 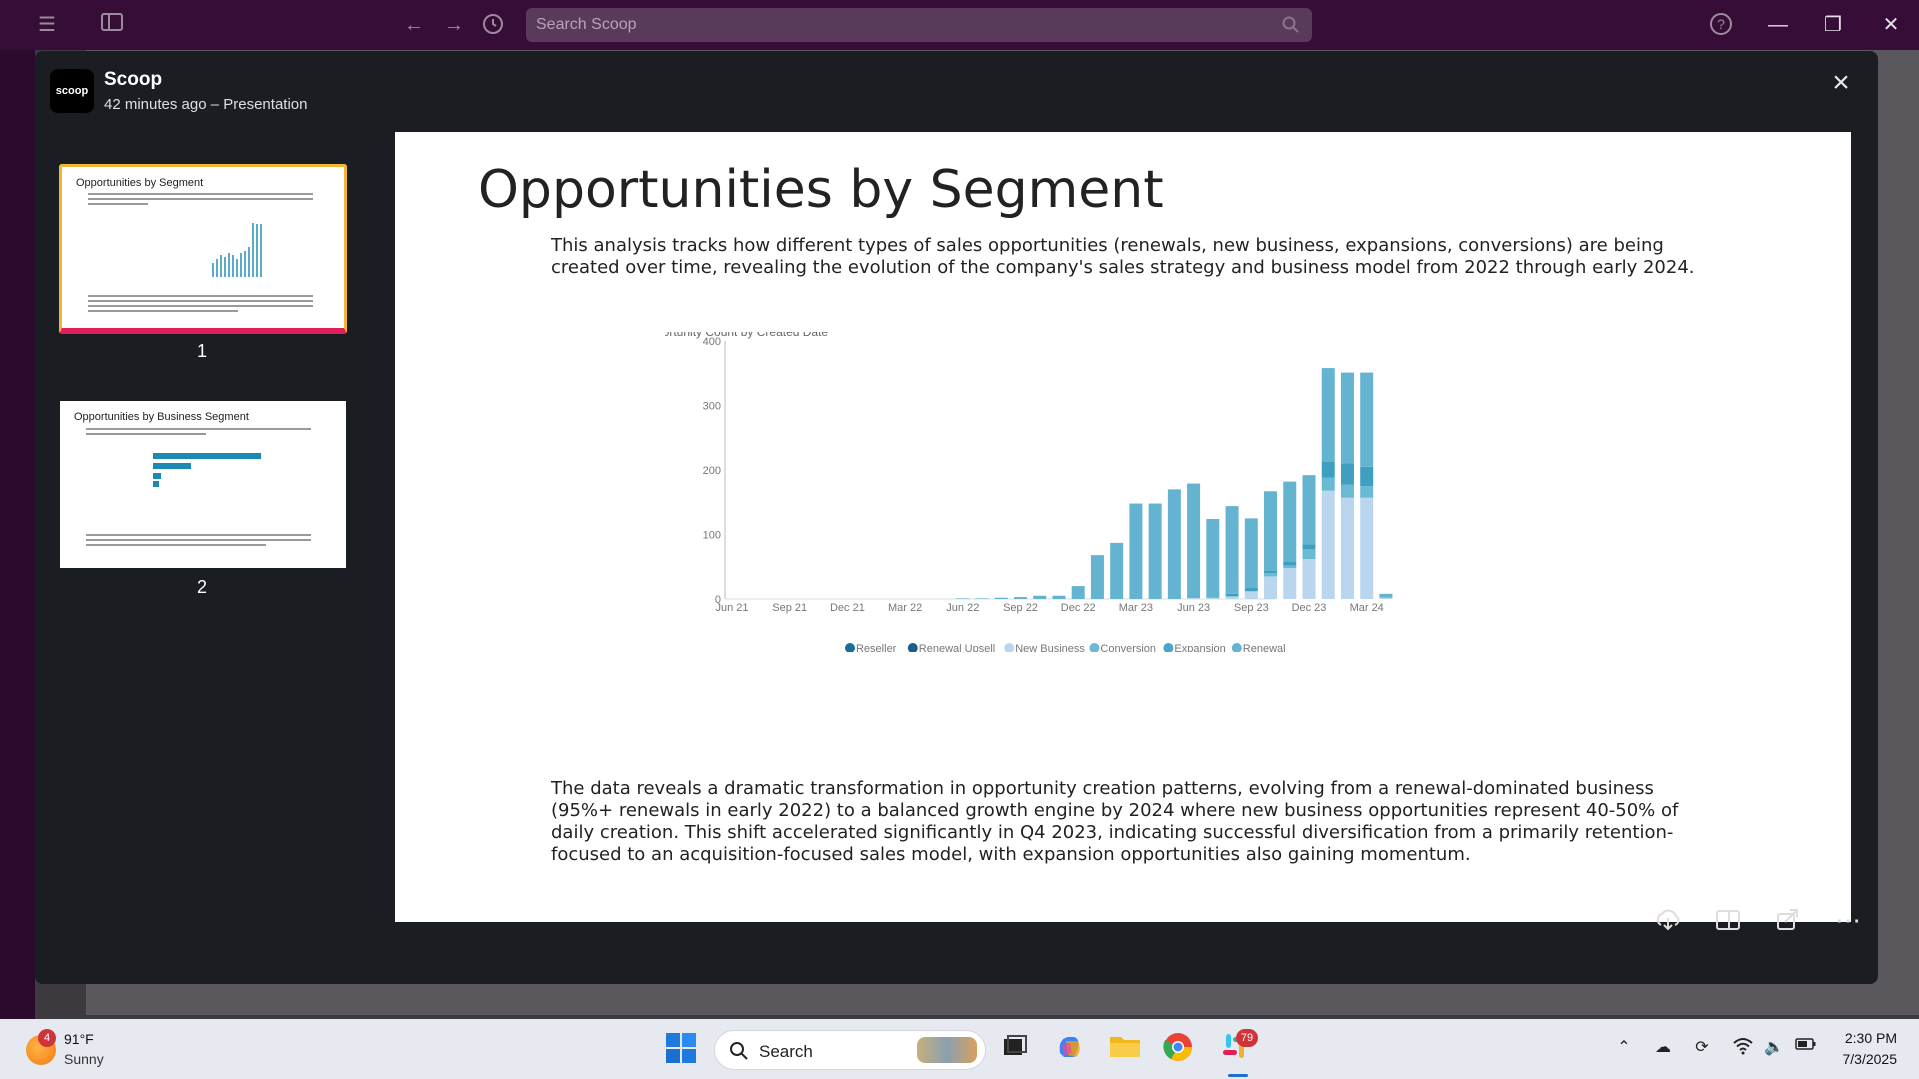 I want to click on menu-icon: ☰, so click(x=47, y=25).